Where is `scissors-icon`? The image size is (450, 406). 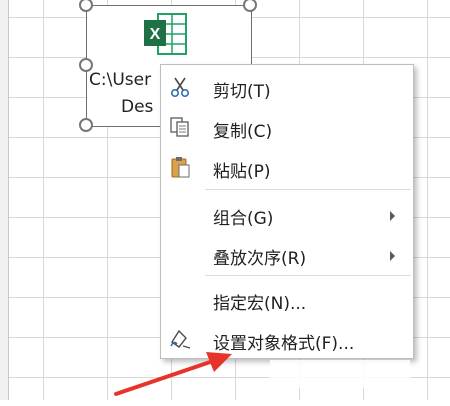
scissors-icon is located at coordinates (180, 87).